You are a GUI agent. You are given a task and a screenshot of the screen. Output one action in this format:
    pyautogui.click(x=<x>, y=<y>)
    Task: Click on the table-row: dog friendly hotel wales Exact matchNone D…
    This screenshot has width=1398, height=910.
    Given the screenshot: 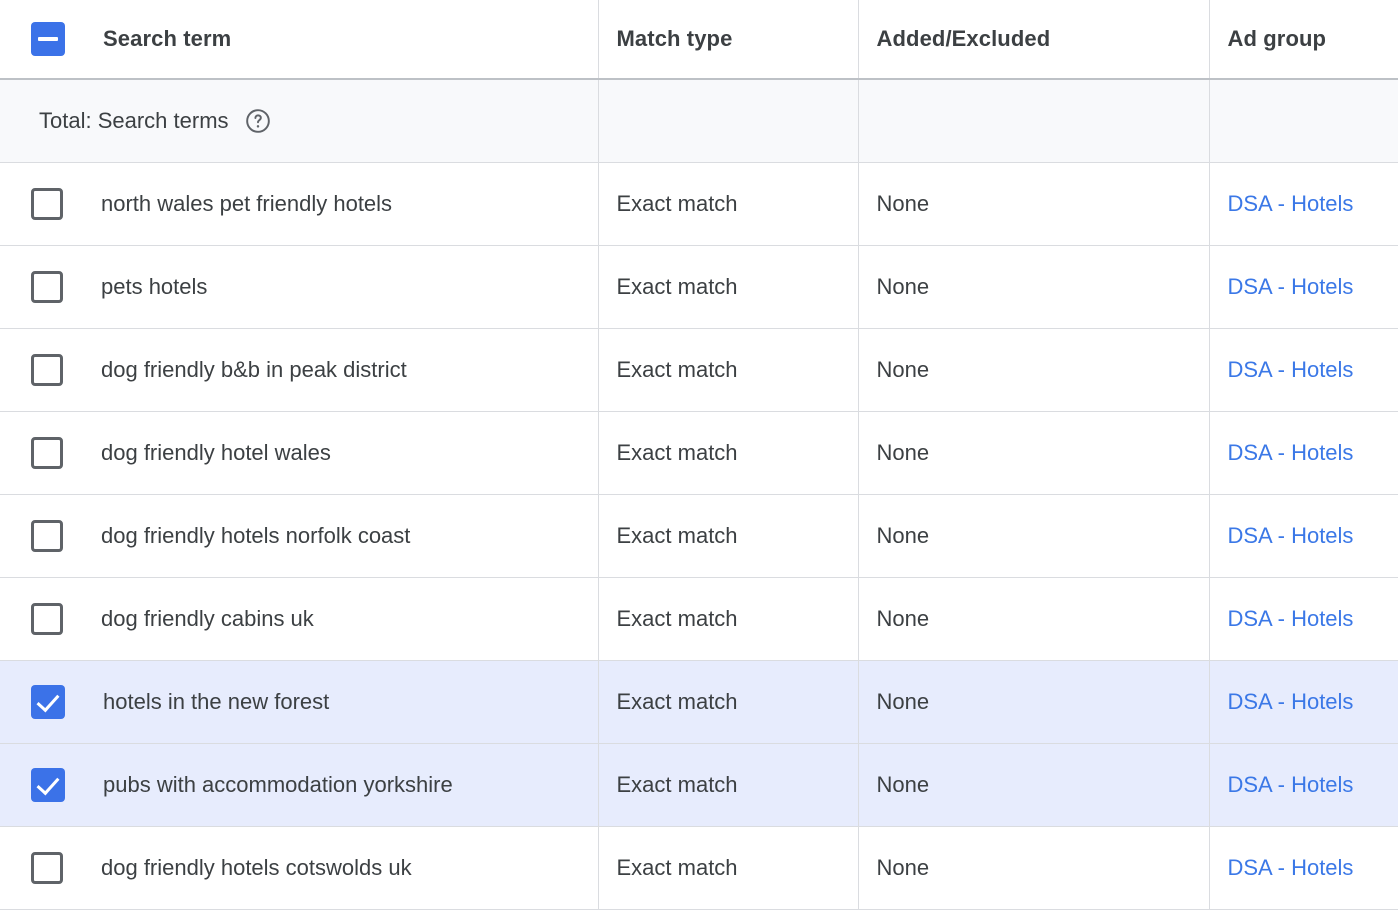 What is the action you would take?
    pyautogui.click(x=699, y=453)
    